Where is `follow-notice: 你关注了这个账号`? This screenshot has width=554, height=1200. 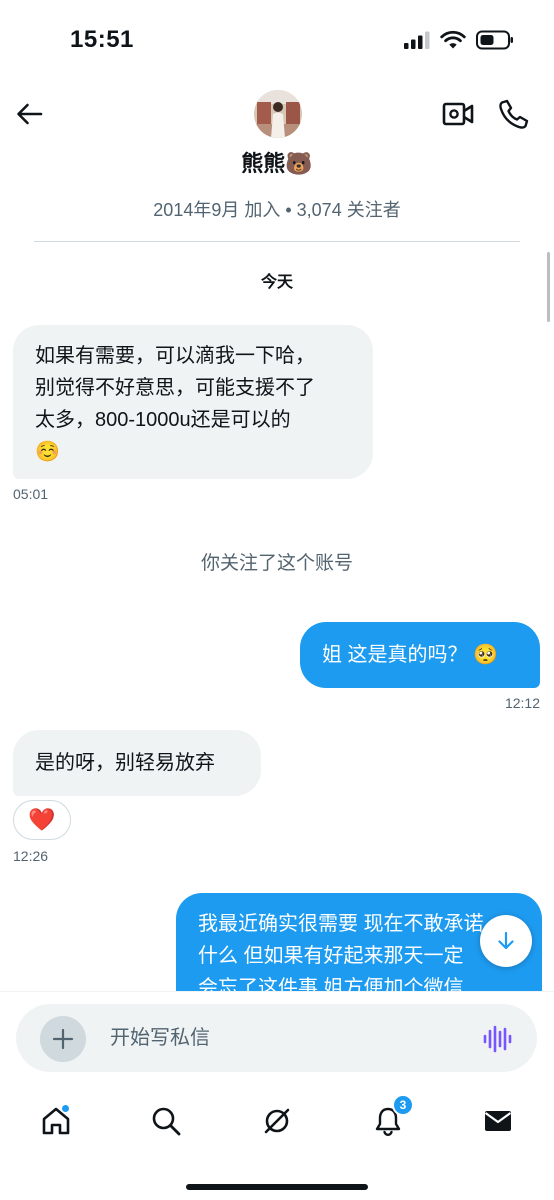 follow-notice: 你关注了这个账号 is located at coordinates (276, 563).